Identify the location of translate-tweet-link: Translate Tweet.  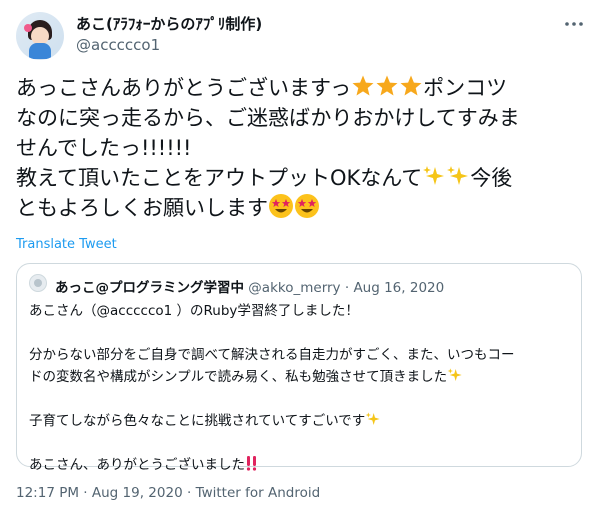
(66, 244).